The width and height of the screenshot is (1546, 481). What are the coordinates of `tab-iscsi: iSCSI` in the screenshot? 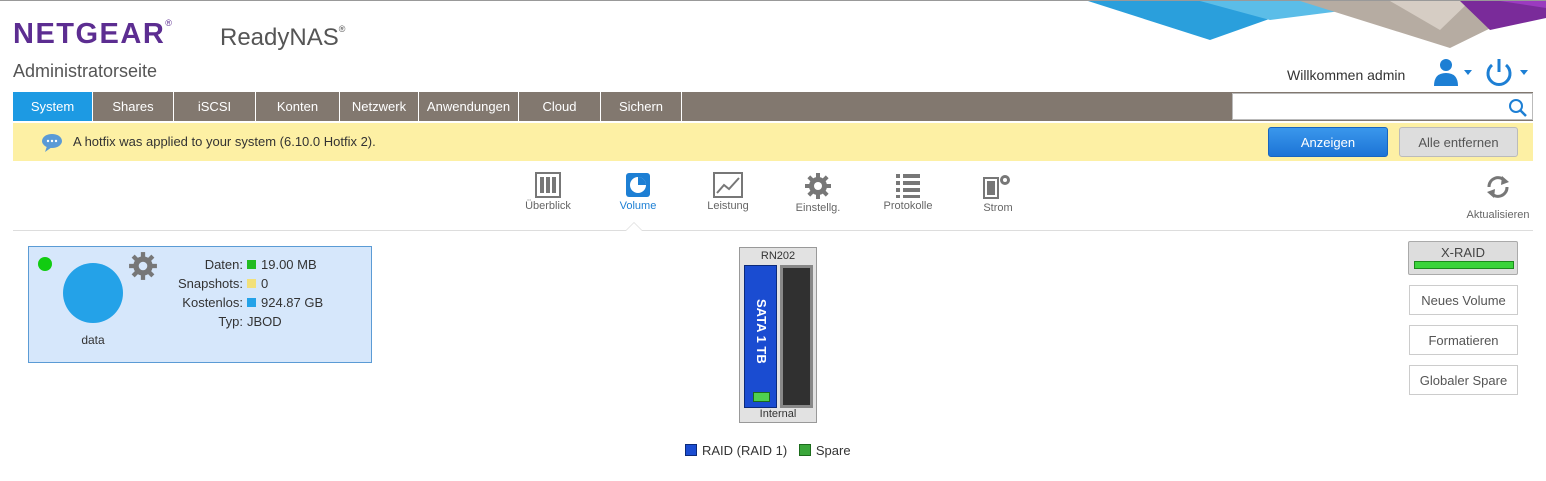 It's located at (215, 106).